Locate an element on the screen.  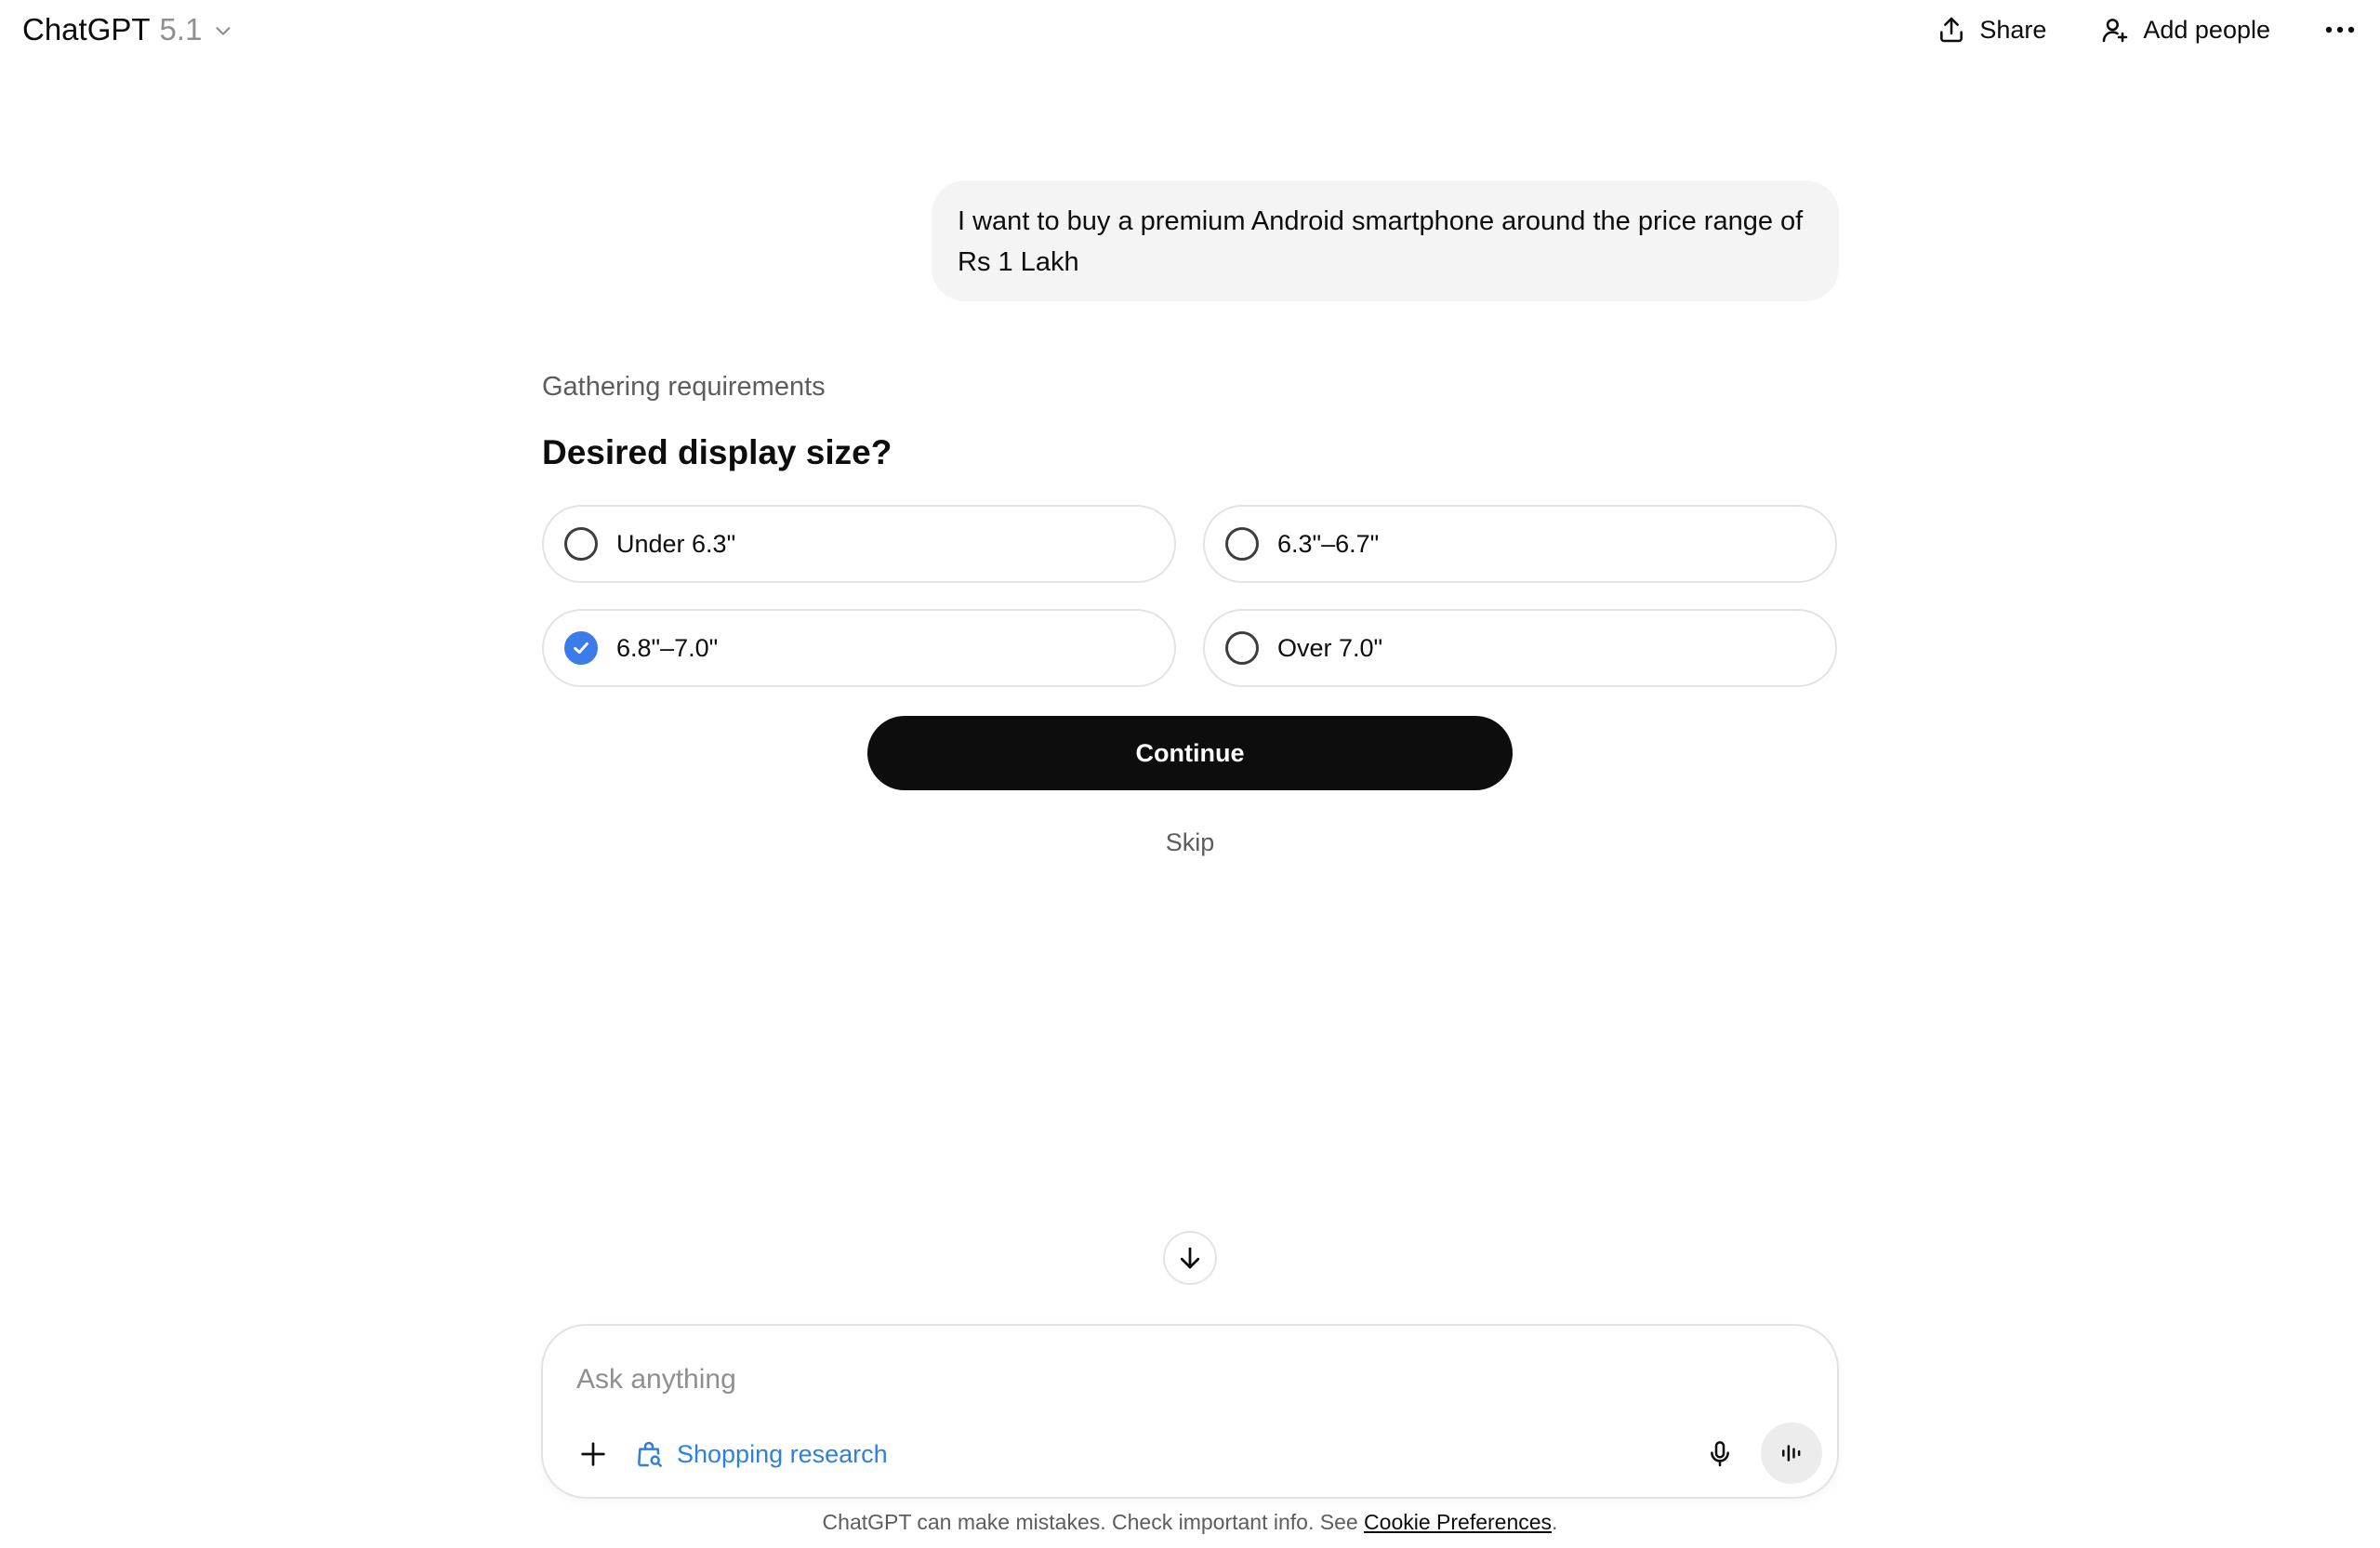
shopping-research-tool: Shopping research is located at coordinates (761, 1454).